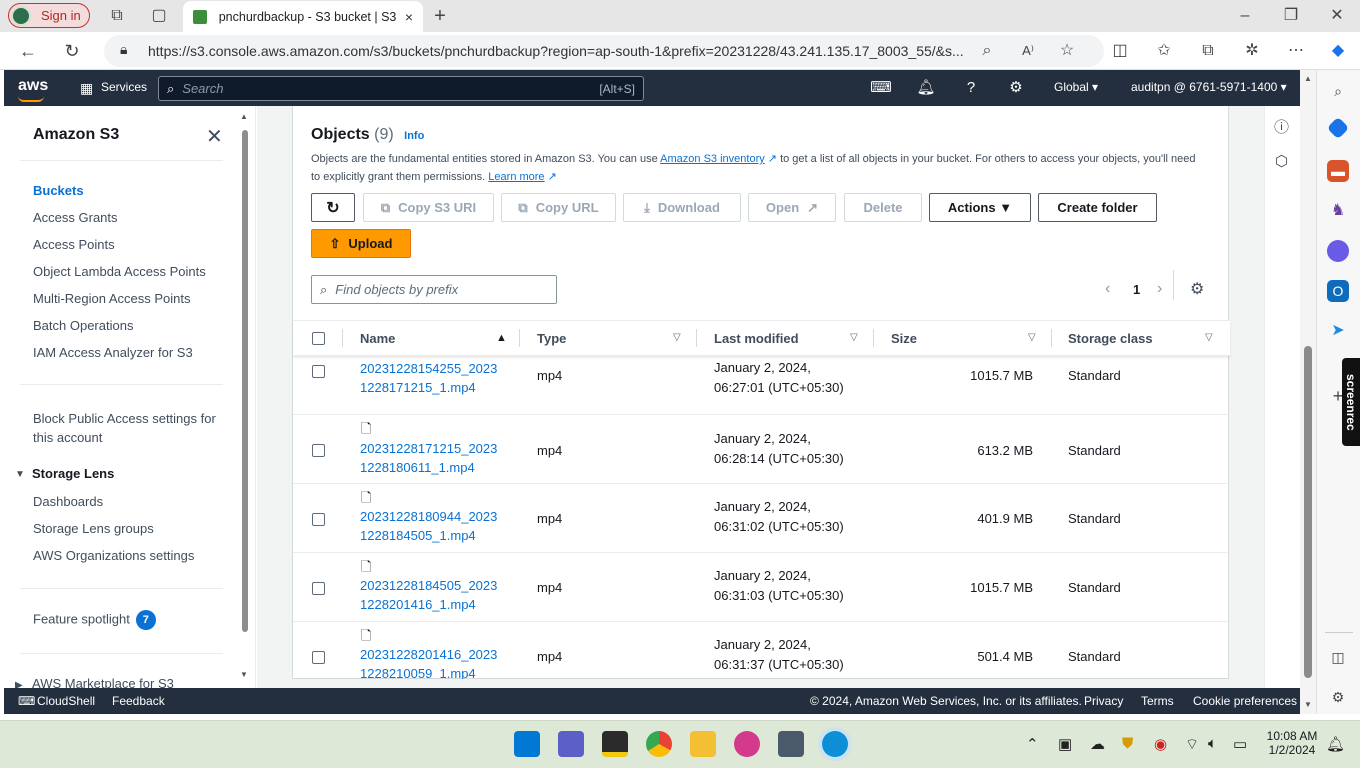  Describe the element at coordinates (1032, 744) in the screenshot. I see `tray-chevron-icon: ⌃` at that location.